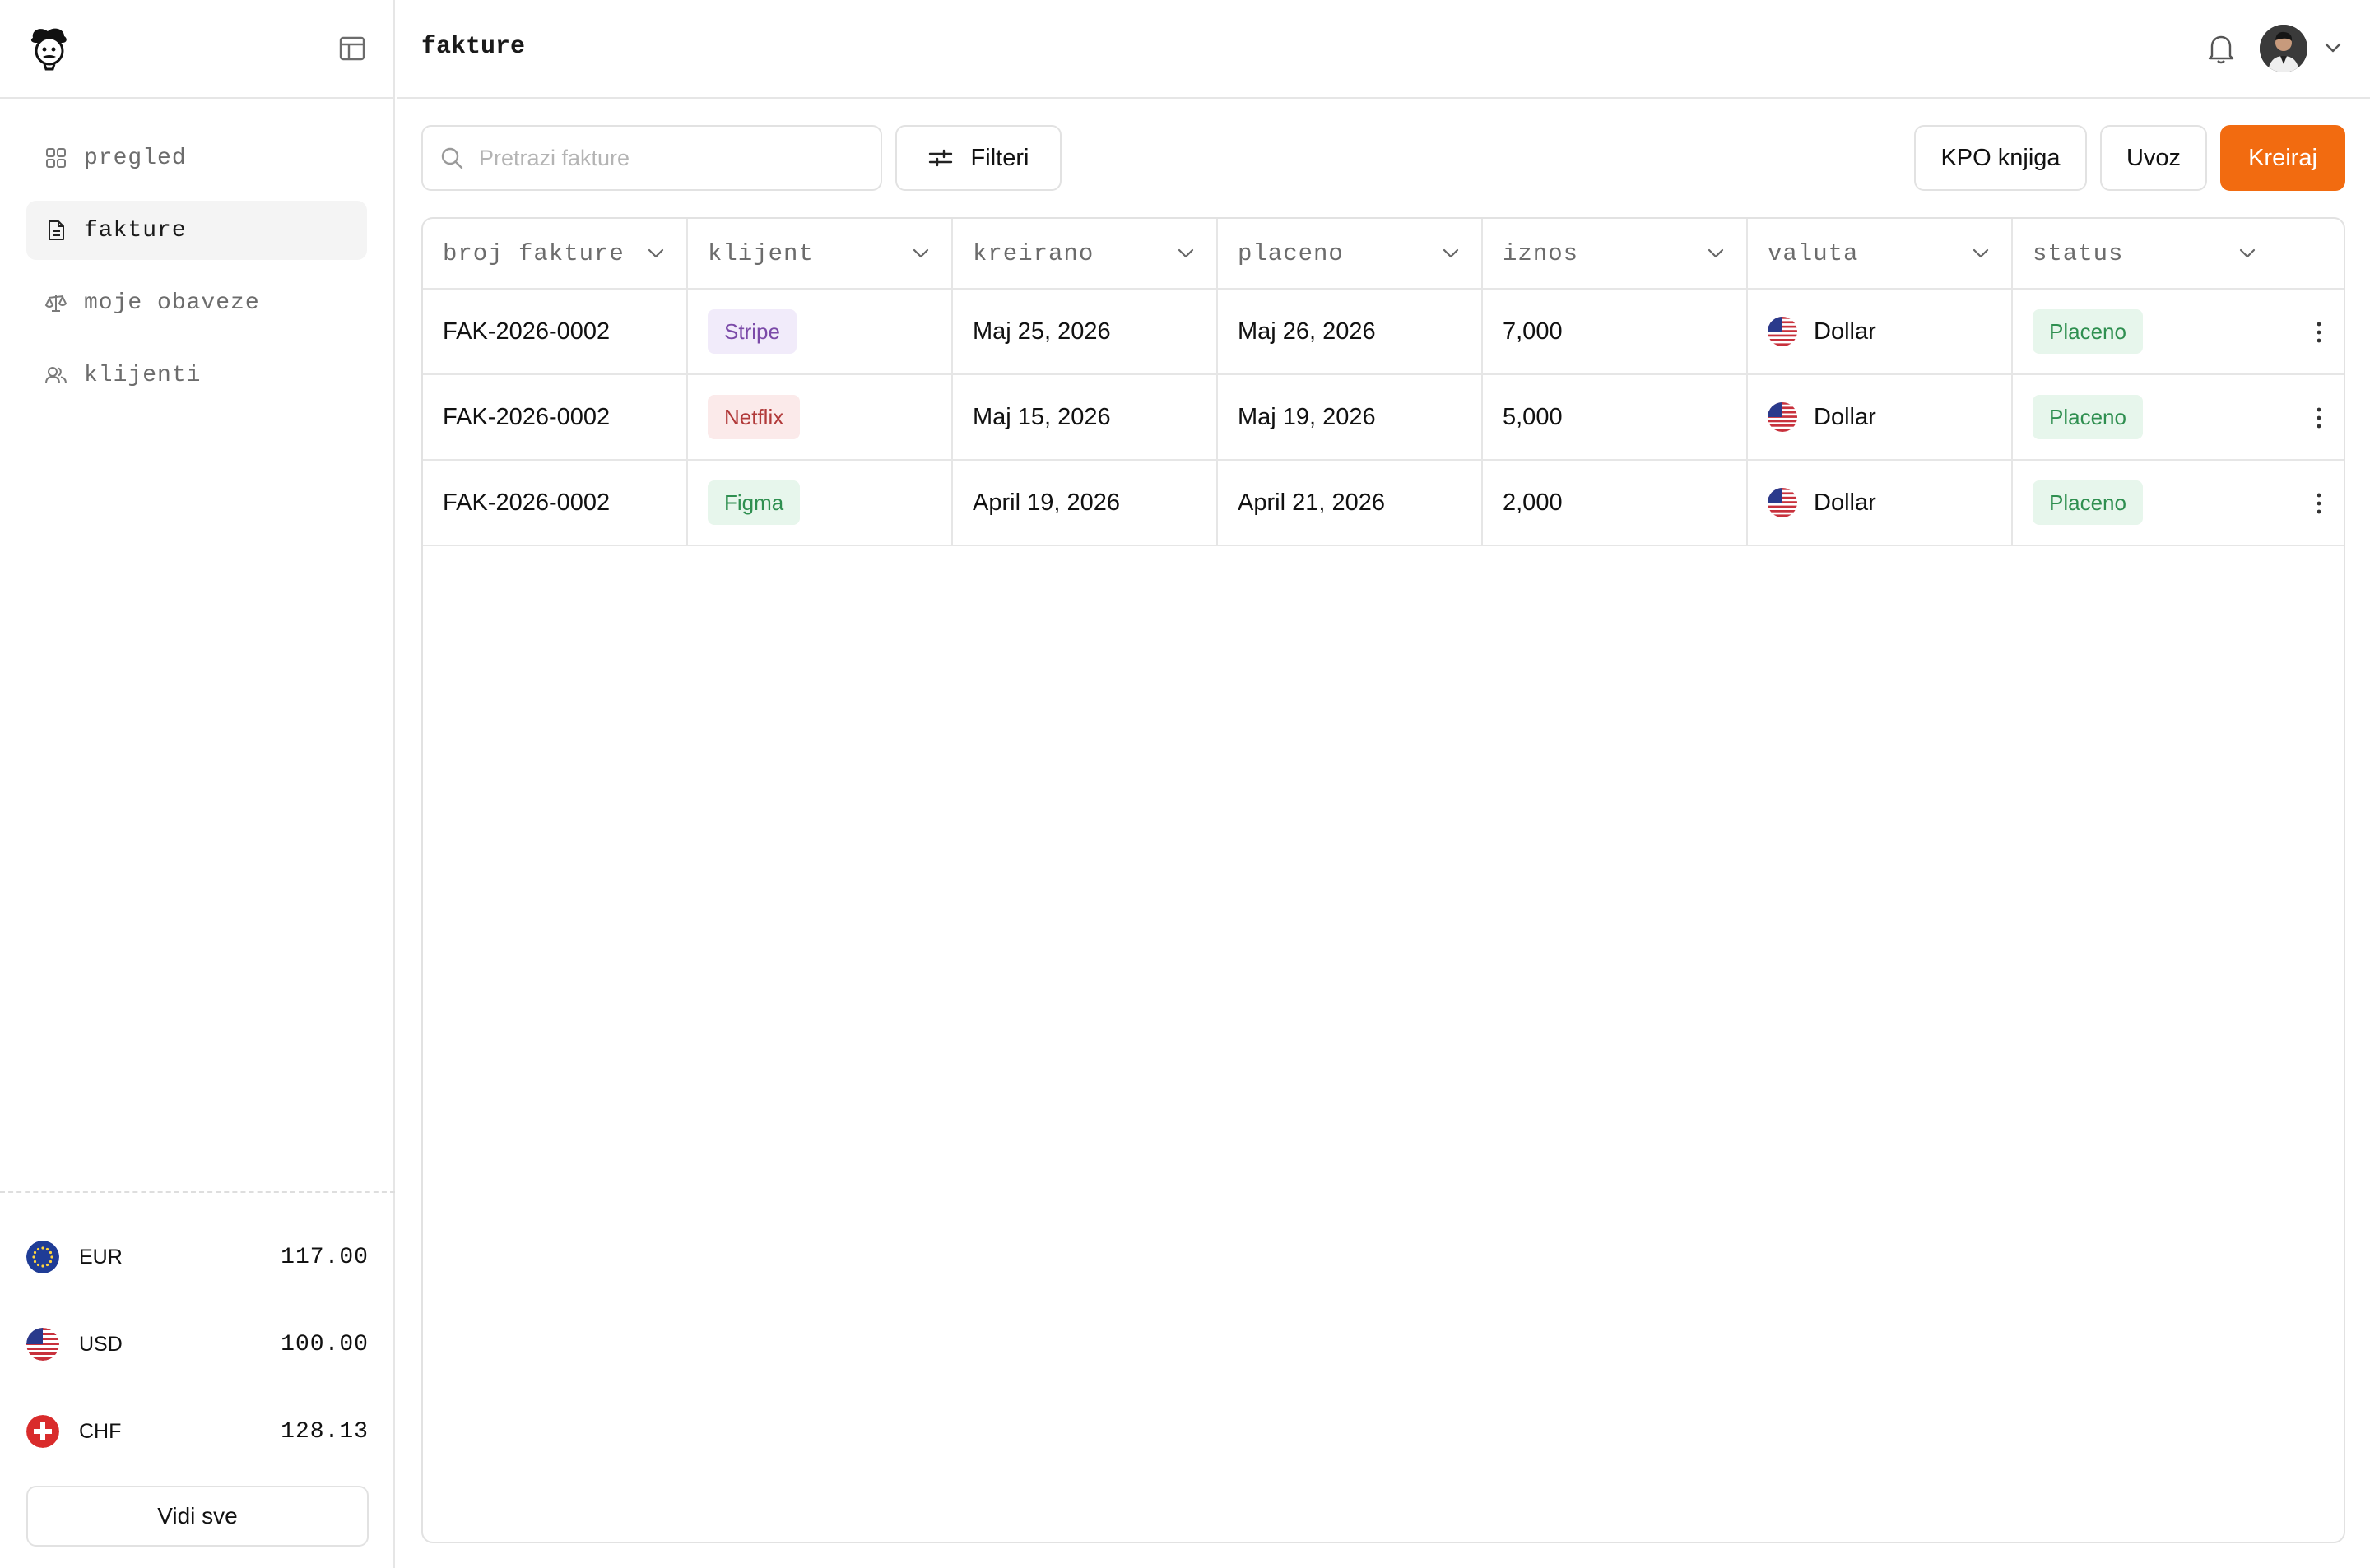 The width and height of the screenshot is (2370, 1568). I want to click on column-label: iznos, so click(1541, 253).